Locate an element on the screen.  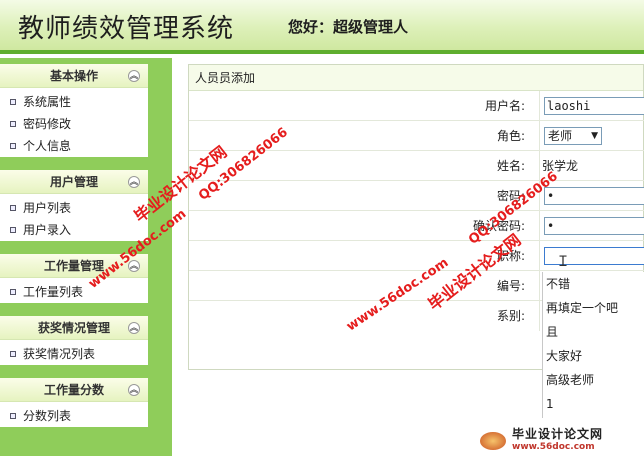
sidebar-section-awards: 获奖情况管理 ︽ 获奖情况列表 is located at coordinates (74, 340).